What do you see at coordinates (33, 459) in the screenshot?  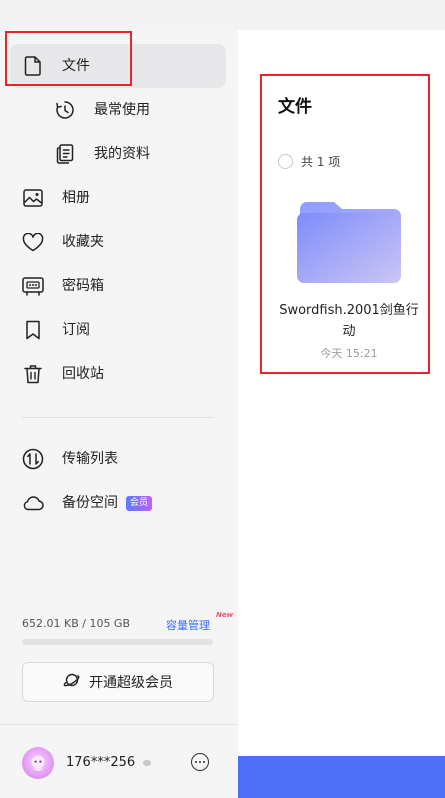 I see `transfer-icon` at bounding box center [33, 459].